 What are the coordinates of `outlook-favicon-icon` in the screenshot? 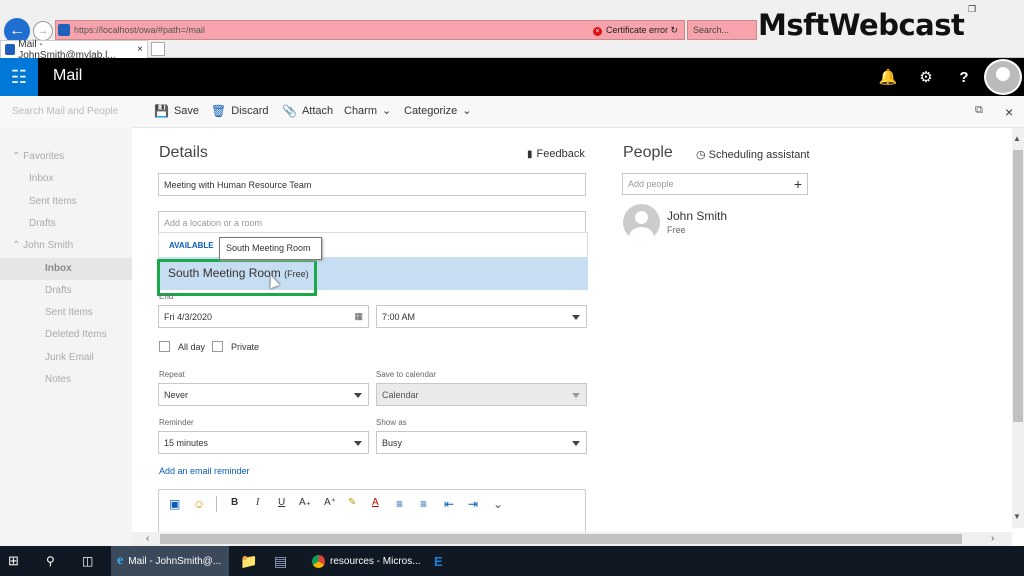 It's located at (10, 49).